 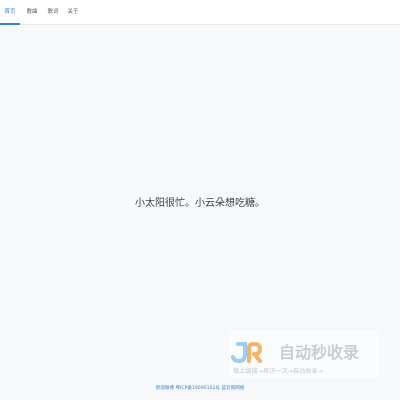 I want to click on active-tab-indicator, so click(x=10, y=24).